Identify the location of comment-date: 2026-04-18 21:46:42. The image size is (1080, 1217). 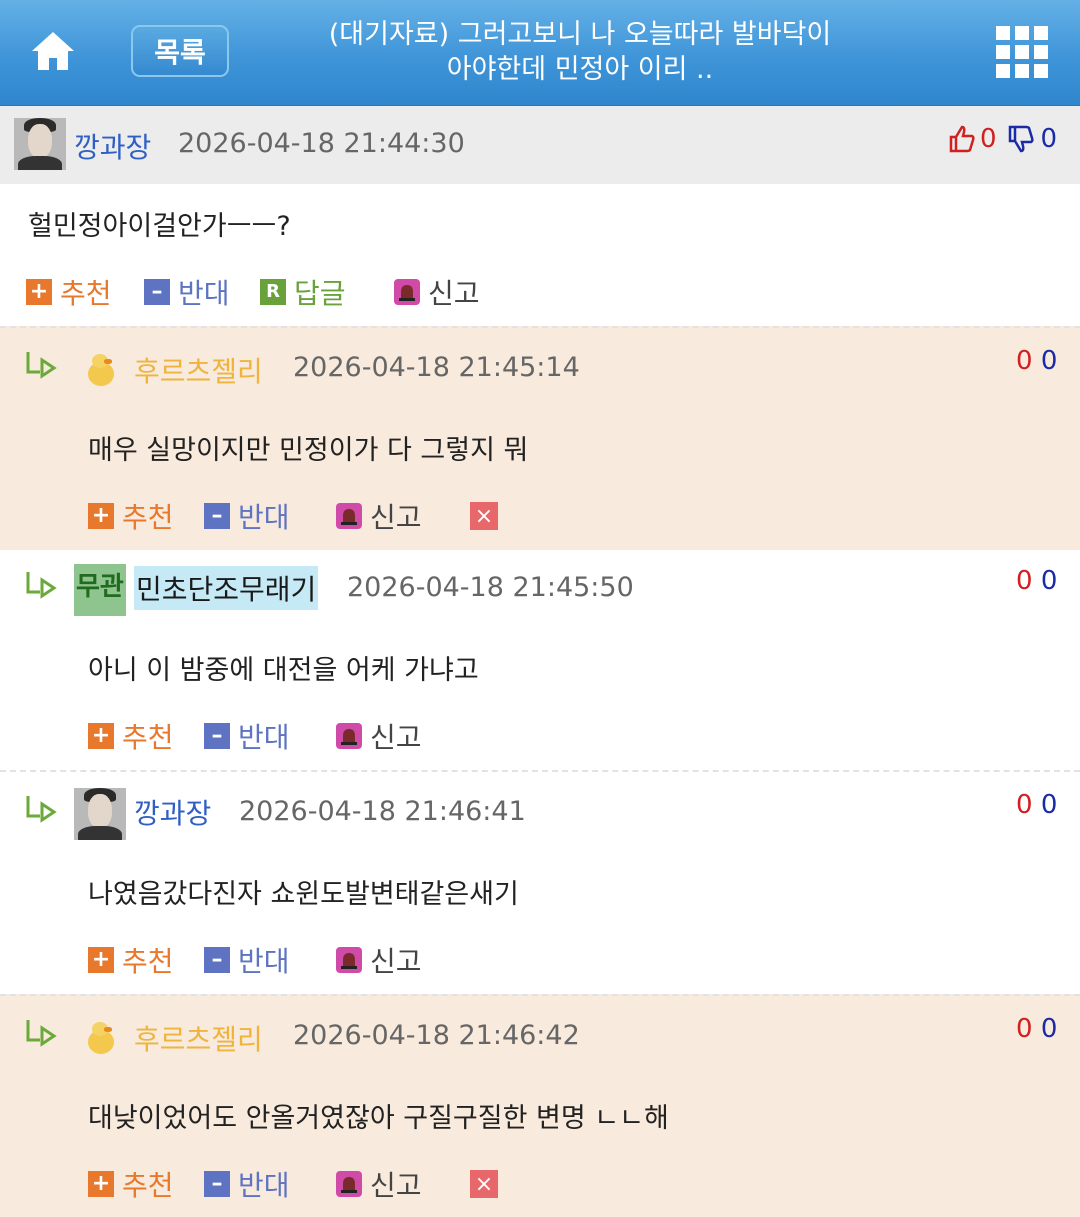
(436, 1035).